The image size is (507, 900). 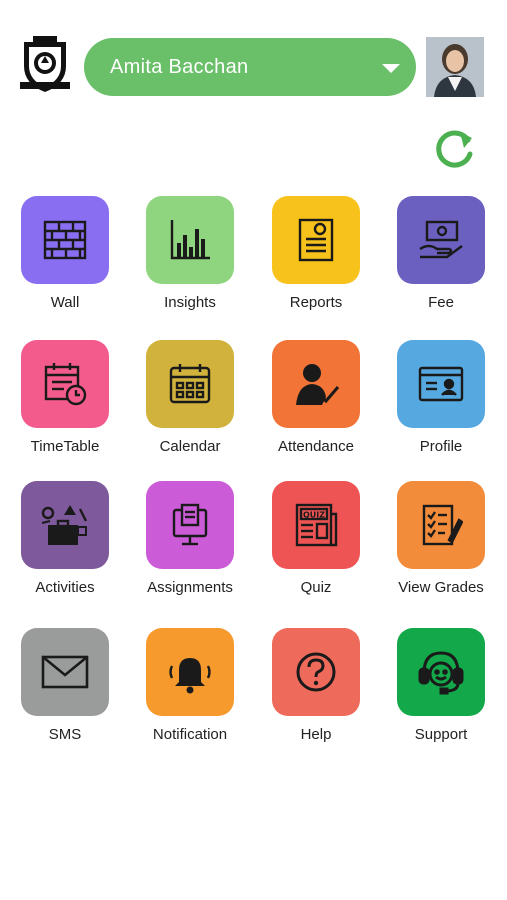 I want to click on tile-label: Reports, so click(x=316, y=302).